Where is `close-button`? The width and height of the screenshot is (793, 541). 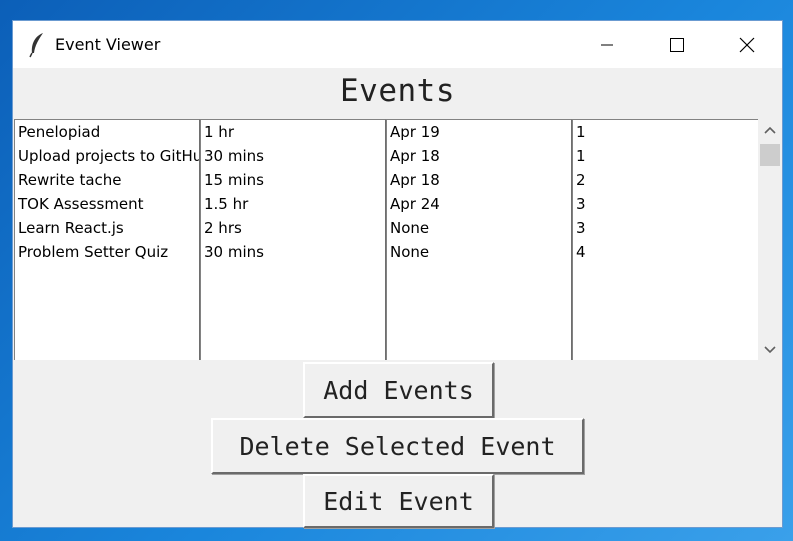 close-button is located at coordinates (747, 44).